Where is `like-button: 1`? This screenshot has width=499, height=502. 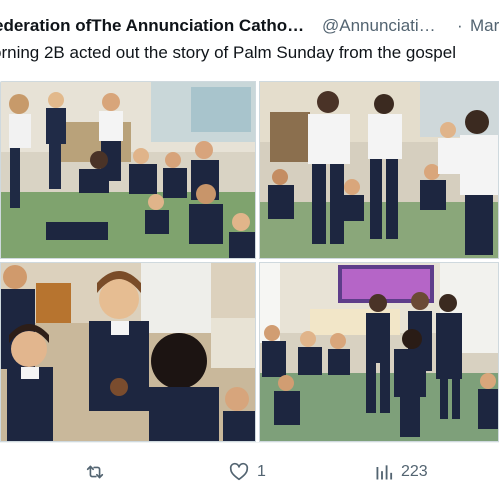 like-button: 1 is located at coordinates (247, 472).